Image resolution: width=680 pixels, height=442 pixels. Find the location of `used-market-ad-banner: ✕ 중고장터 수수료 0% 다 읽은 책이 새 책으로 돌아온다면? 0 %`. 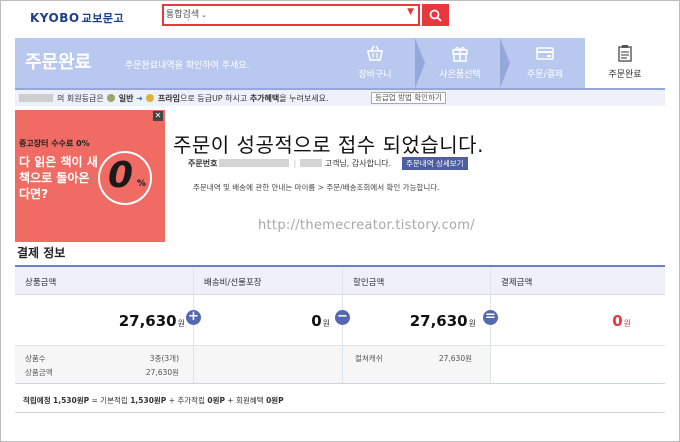

used-market-ad-banner: ✕ 중고장터 수수료 0% 다 읽은 책이 새 책으로 돌아온다면? 0 % is located at coordinates (90, 176).